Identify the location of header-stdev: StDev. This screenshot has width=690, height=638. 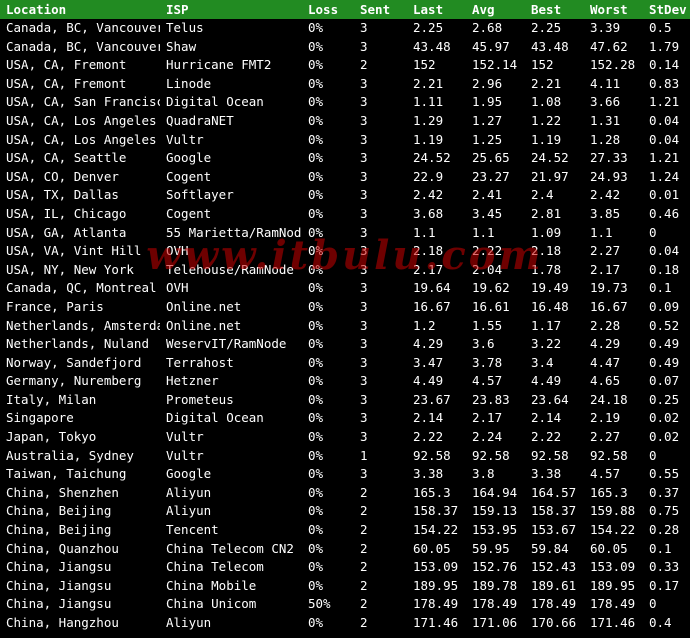
(668, 9).